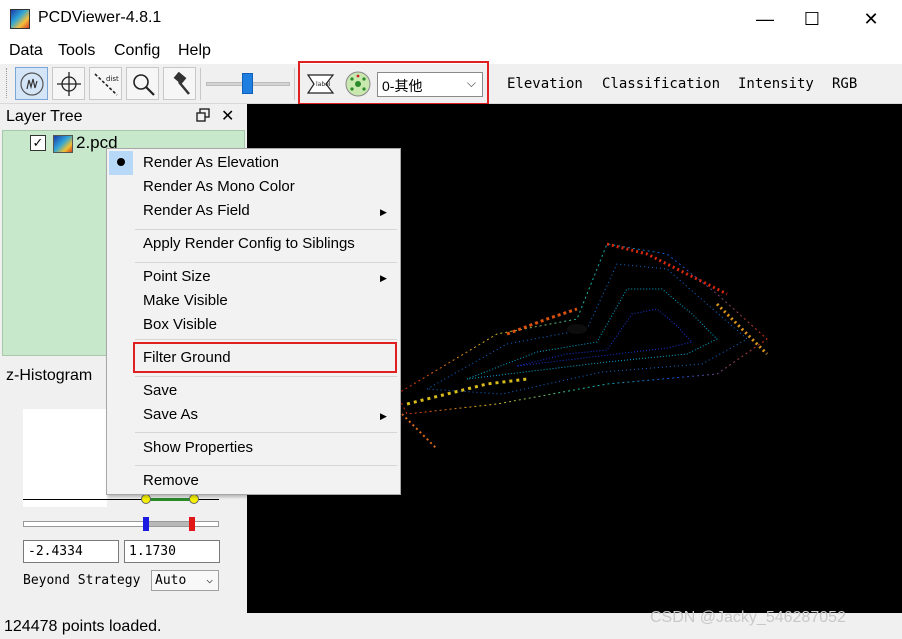 This screenshot has height=639, width=902. I want to click on toolbar-grip, so click(7, 83).